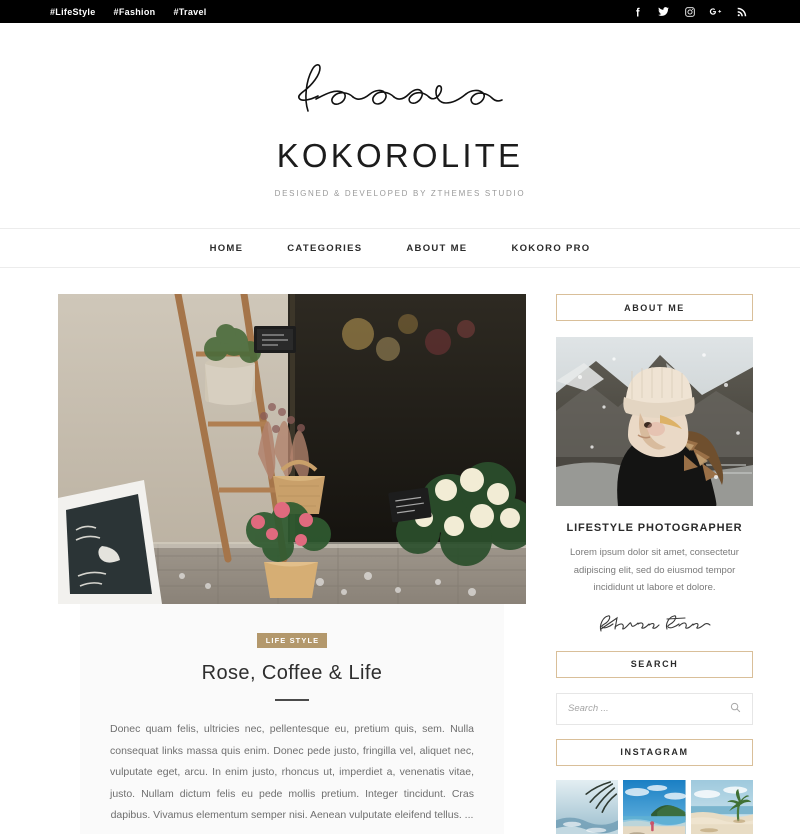 Image resolution: width=800 pixels, height=834 pixels. Describe the element at coordinates (400, 155) in the screenshot. I see `page-title: KOKOROLITE` at that location.